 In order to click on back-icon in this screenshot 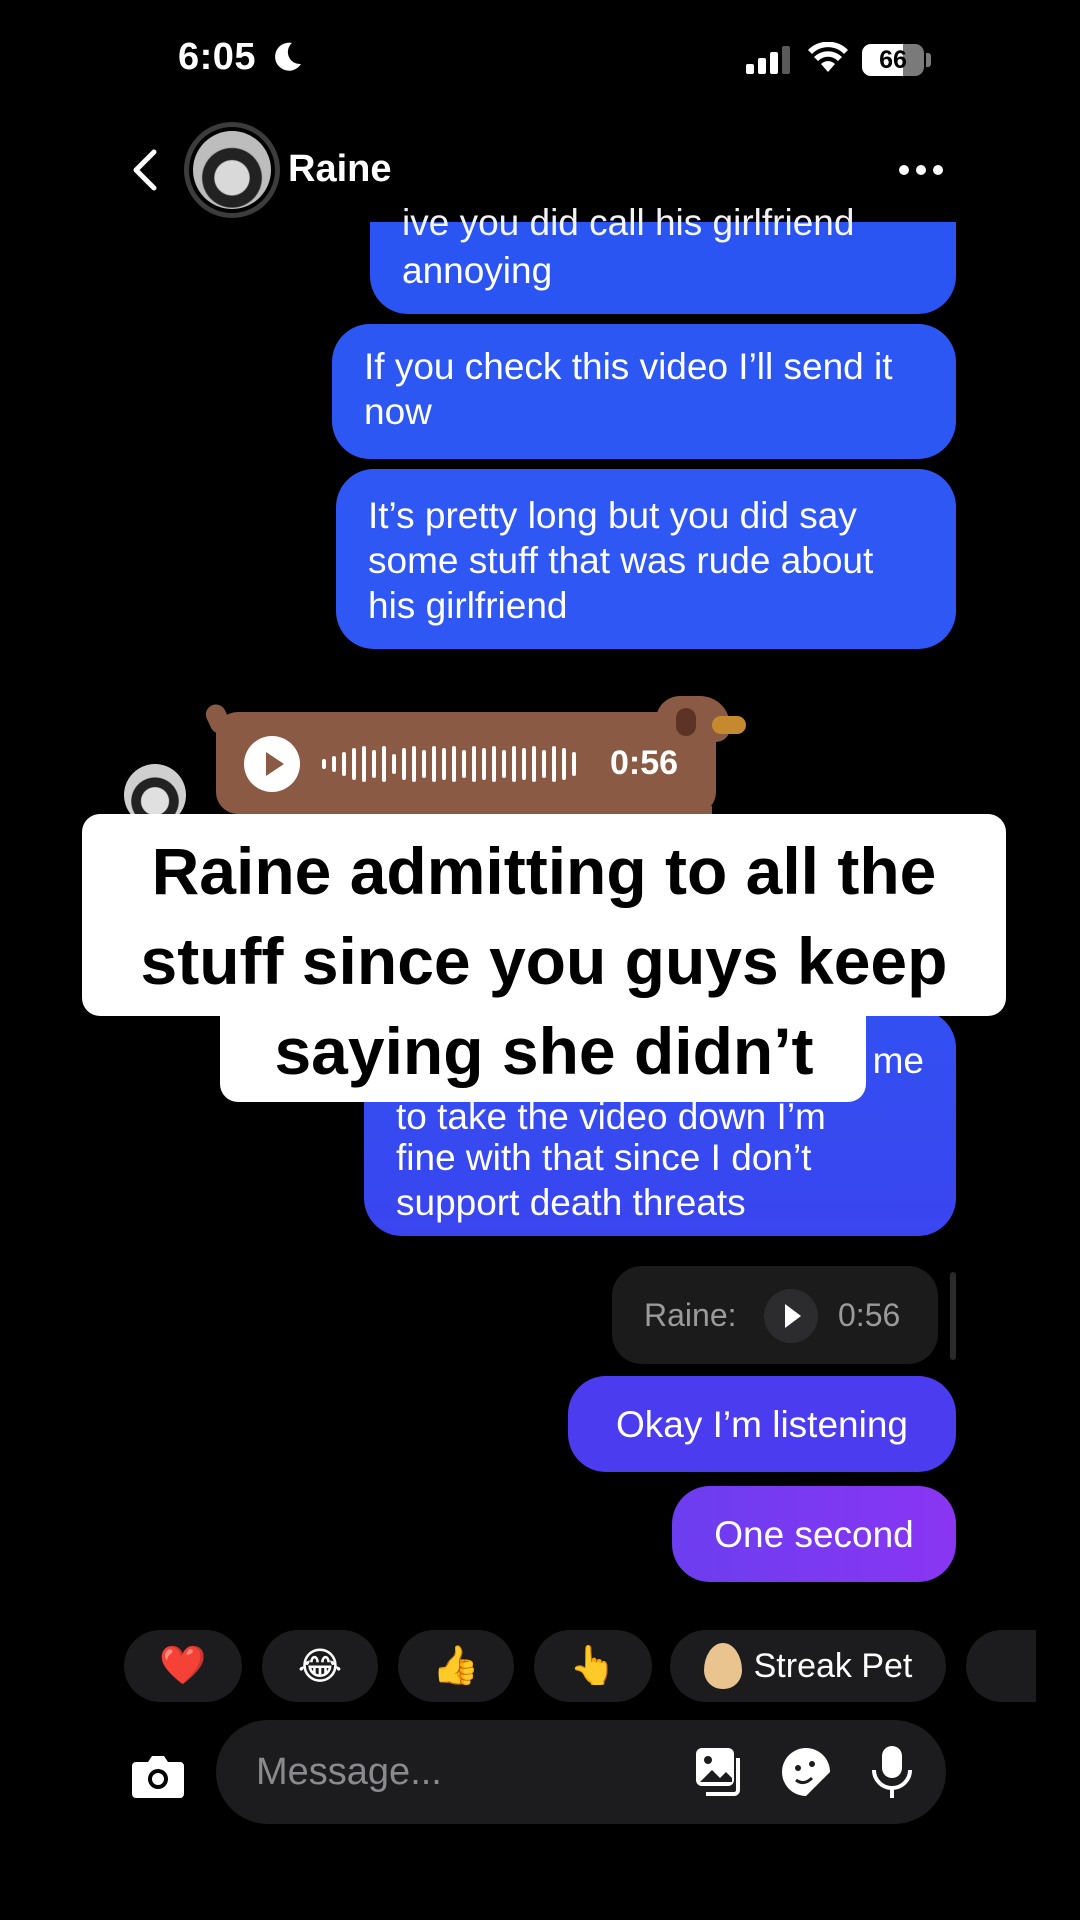, I will do `click(145, 170)`.